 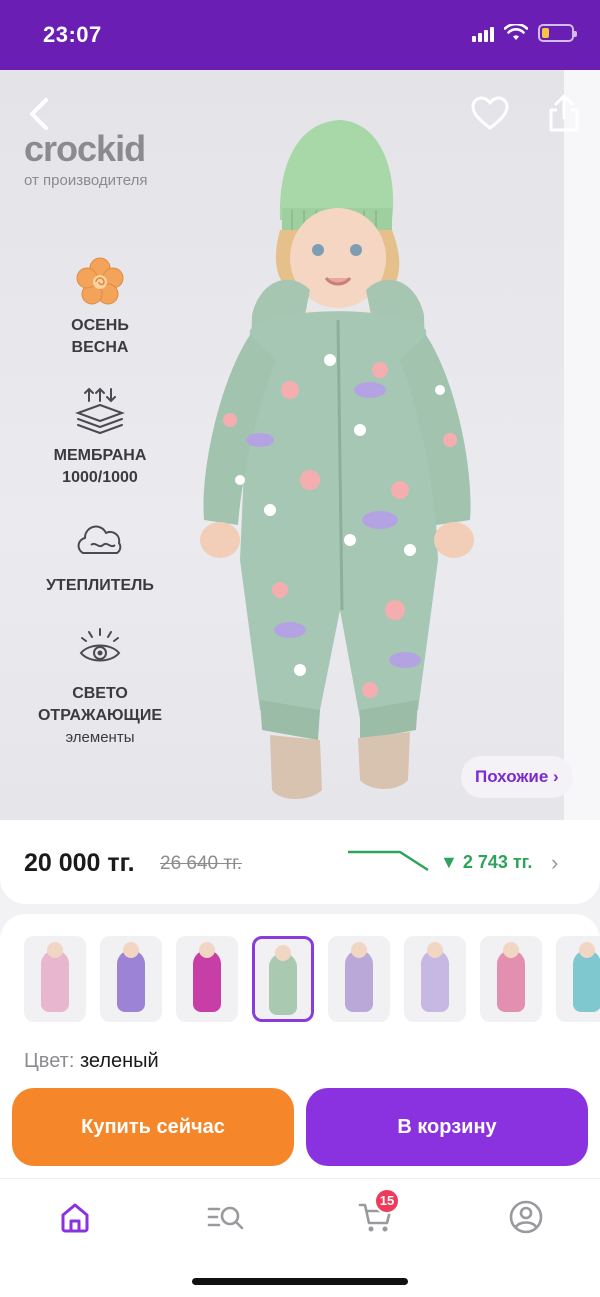 What do you see at coordinates (225, 1217) in the screenshot?
I see `catalog-search-icon` at bounding box center [225, 1217].